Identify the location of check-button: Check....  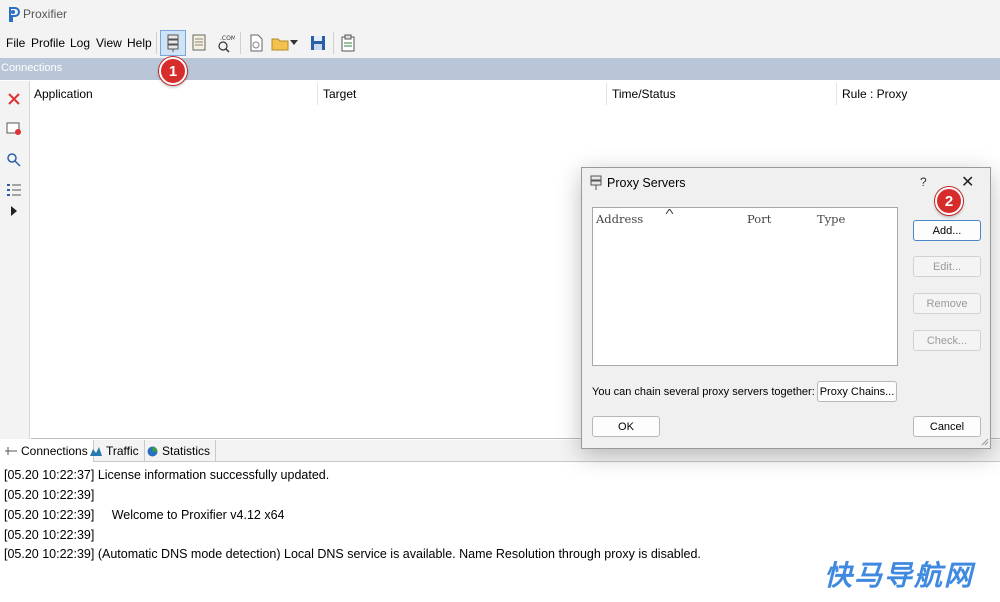
(947, 340).